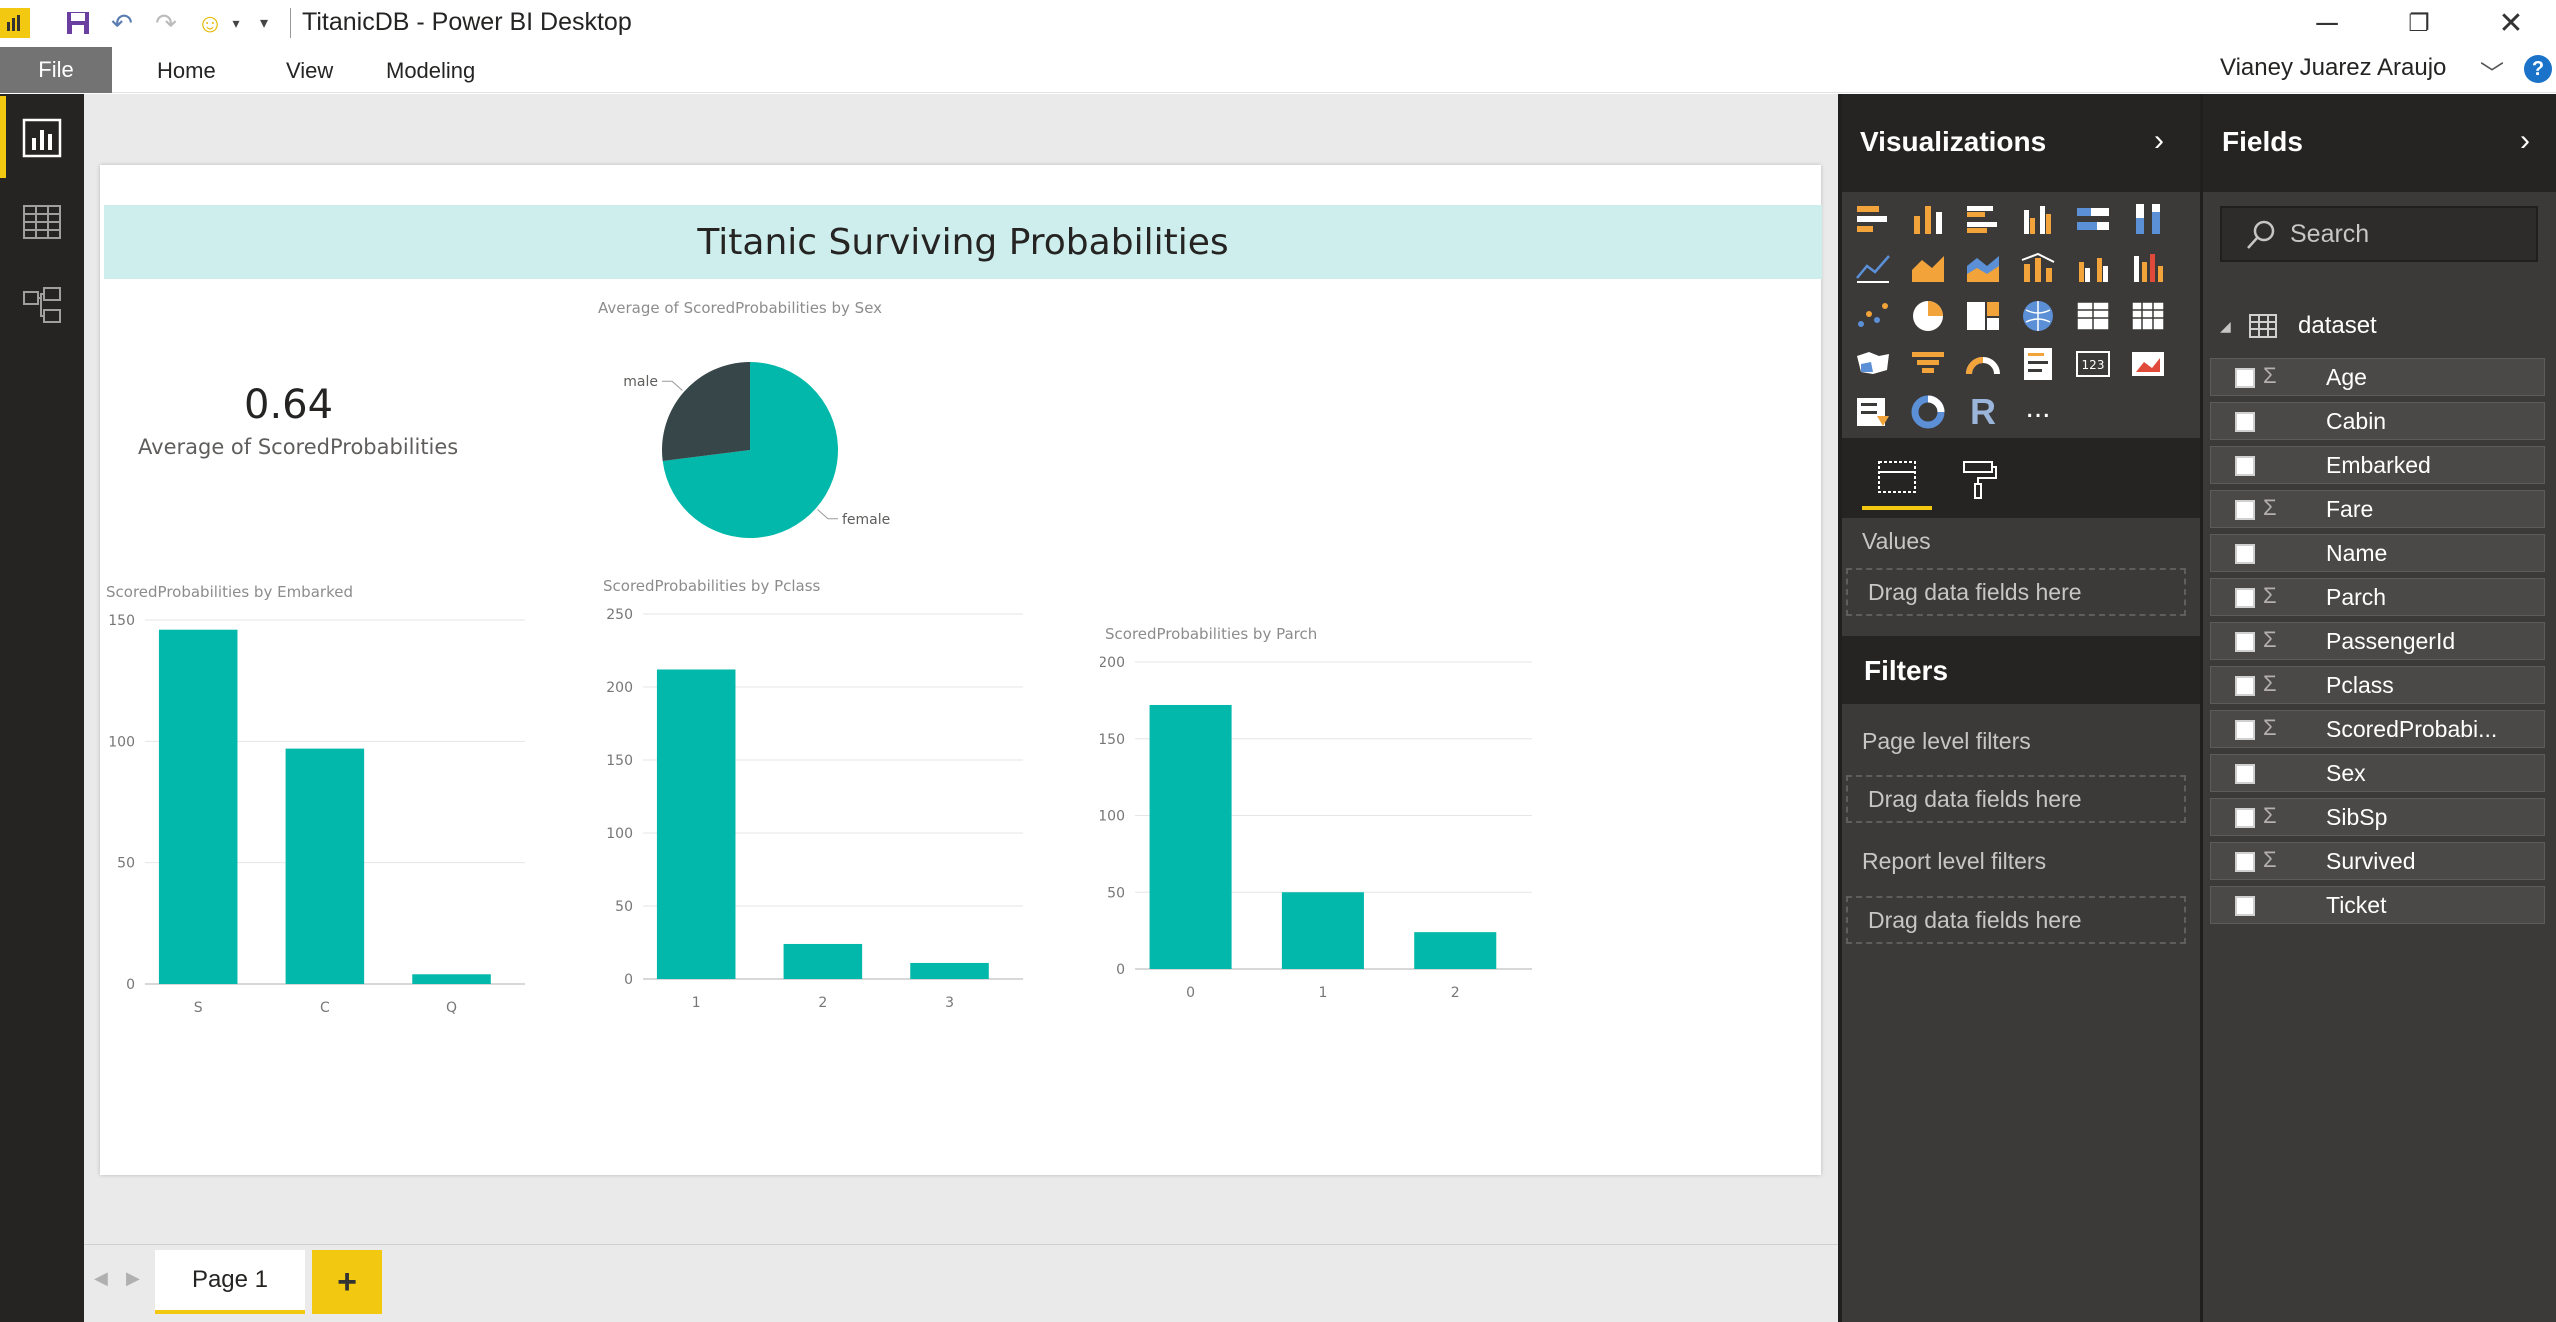 This screenshot has width=2556, height=1322. What do you see at coordinates (430, 71) in the screenshot?
I see `tab-modeling: Modeling` at bounding box center [430, 71].